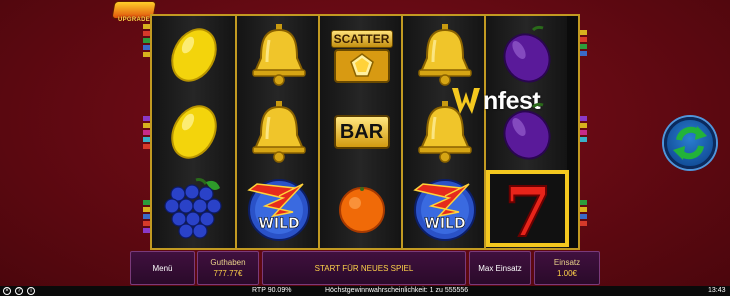 The height and width of the screenshot is (296, 730). I want to click on symbol-grapes, so click(193, 208).